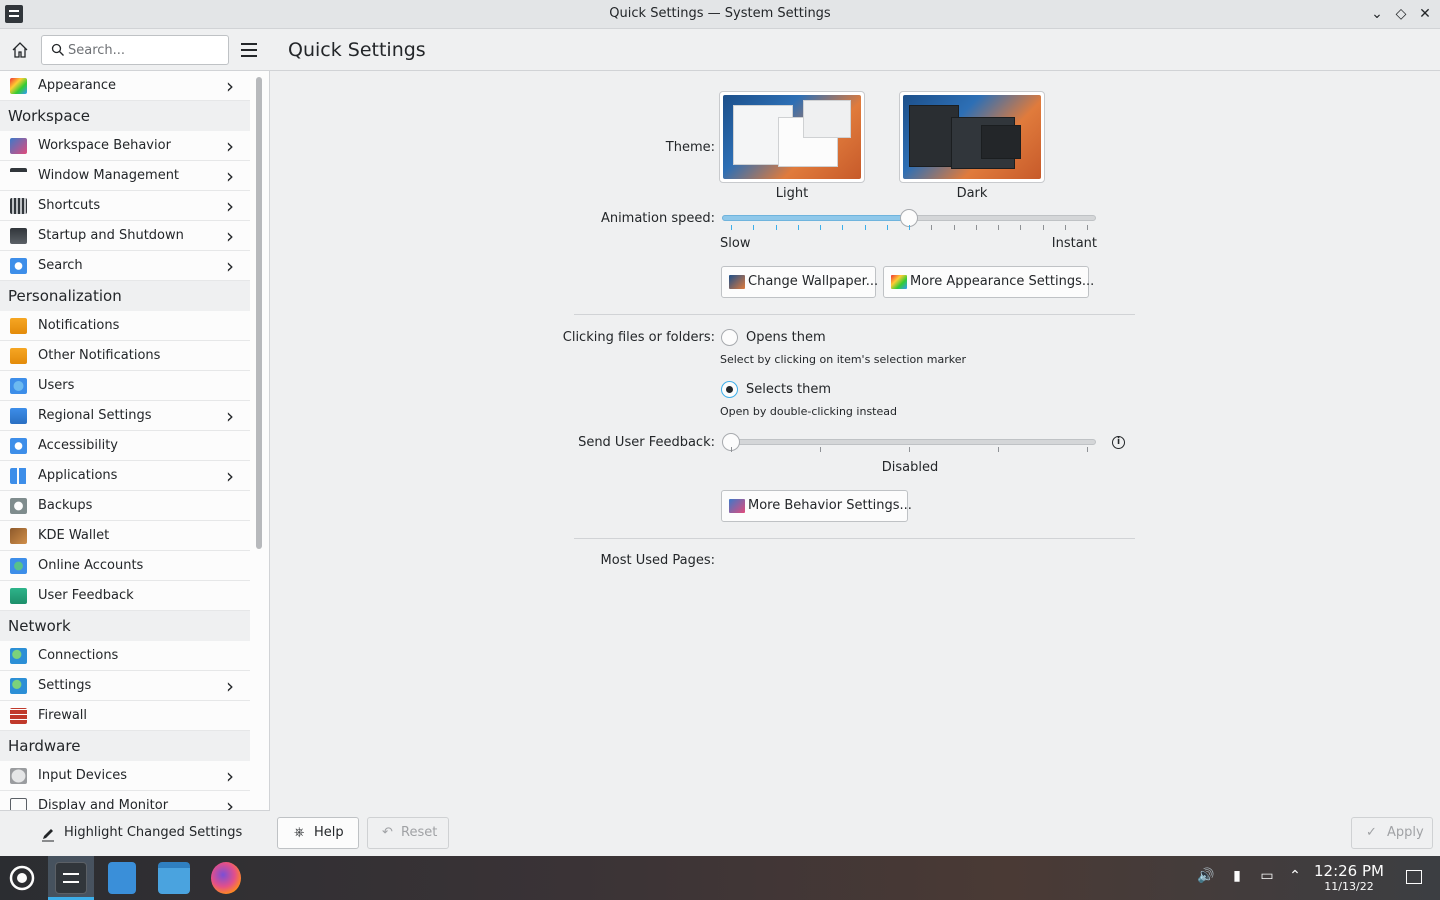 The width and height of the screenshot is (1440, 900). What do you see at coordinates (18, 536) in the screenshot?
I see `wallet-icon` at bounding box center [18, 536].